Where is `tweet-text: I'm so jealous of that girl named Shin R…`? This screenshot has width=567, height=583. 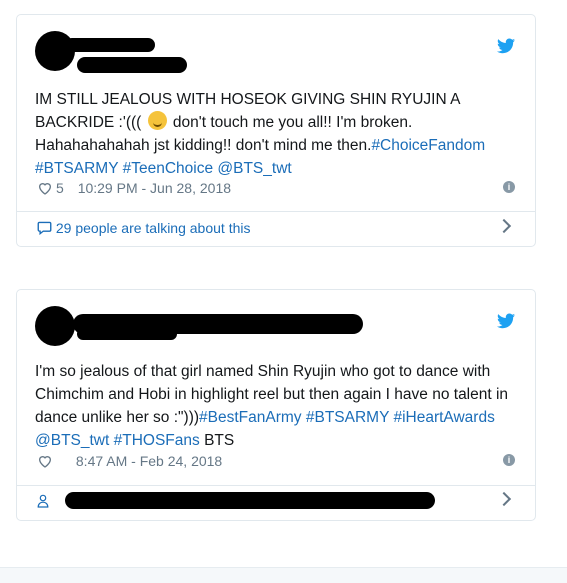
tweet-text: I'm so jealous of that girl named Shin R… is located at coordinates (277, 406).